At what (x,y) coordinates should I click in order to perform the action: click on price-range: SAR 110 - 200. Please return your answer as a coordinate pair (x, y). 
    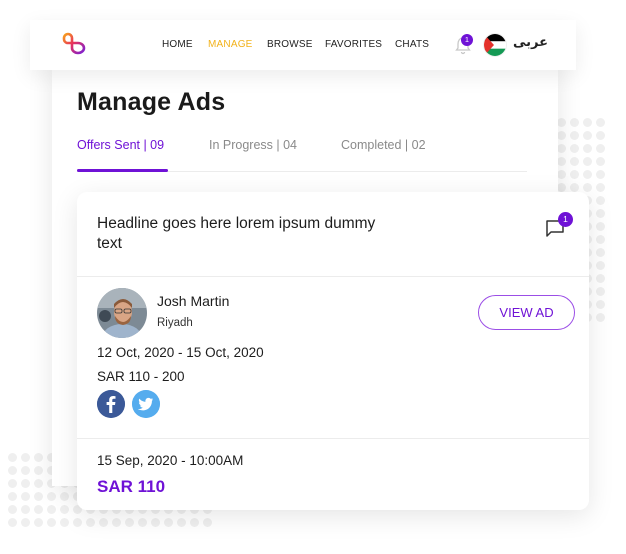
    Looking at the image, I should click on (141, 376).